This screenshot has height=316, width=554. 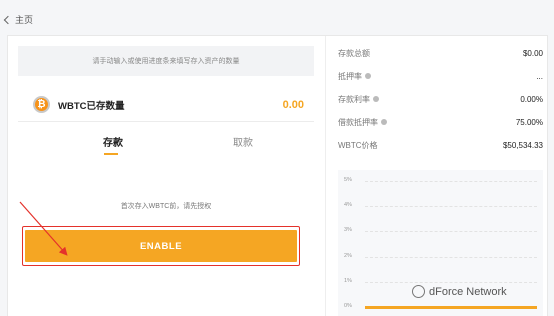 What do you see at coordinates (348, 230) in the screenshot?
I see `y-tick-label: 3%` at bounding box center [348, 230].